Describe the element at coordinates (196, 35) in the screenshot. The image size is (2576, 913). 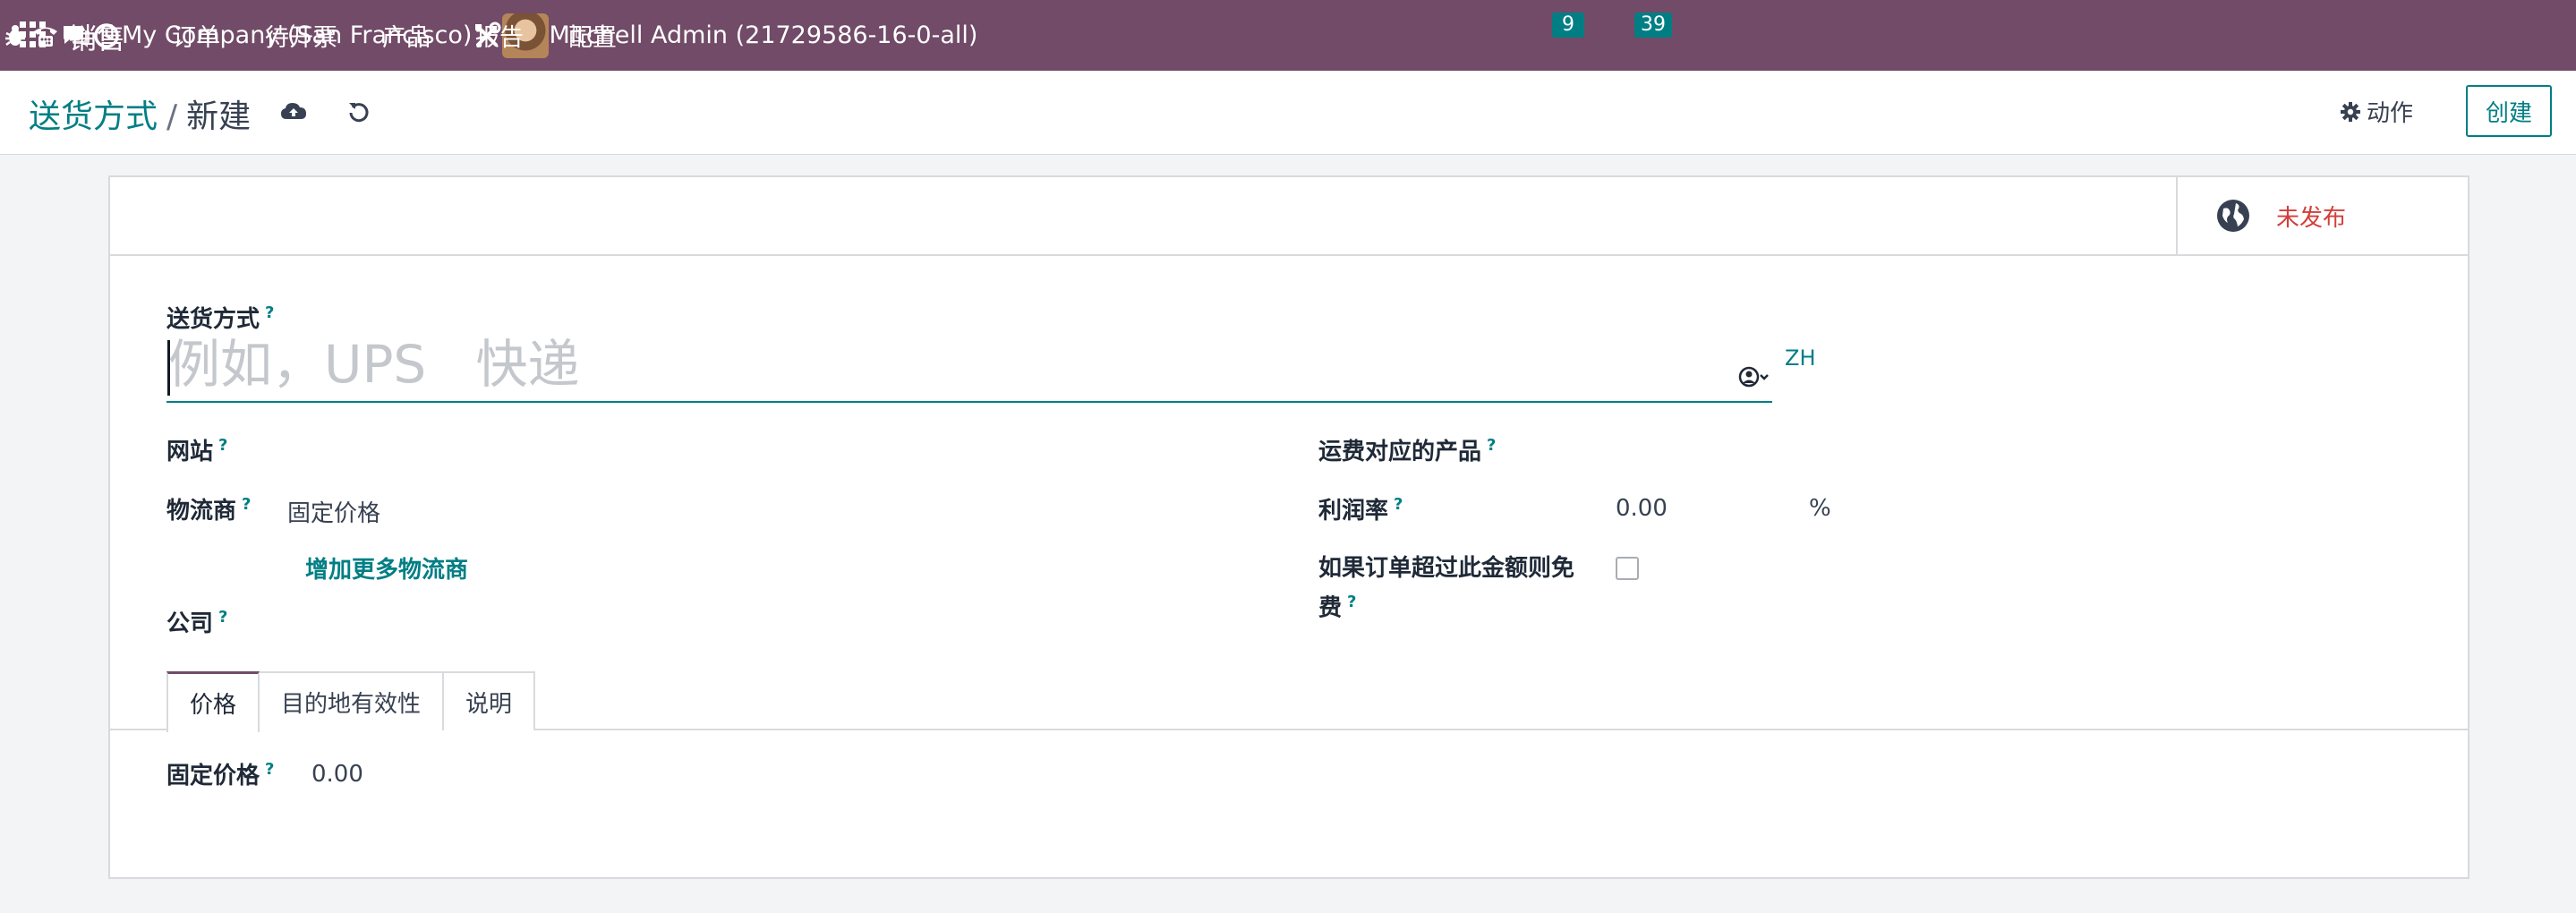
I see `menu-item-orders: 订单` at that location.